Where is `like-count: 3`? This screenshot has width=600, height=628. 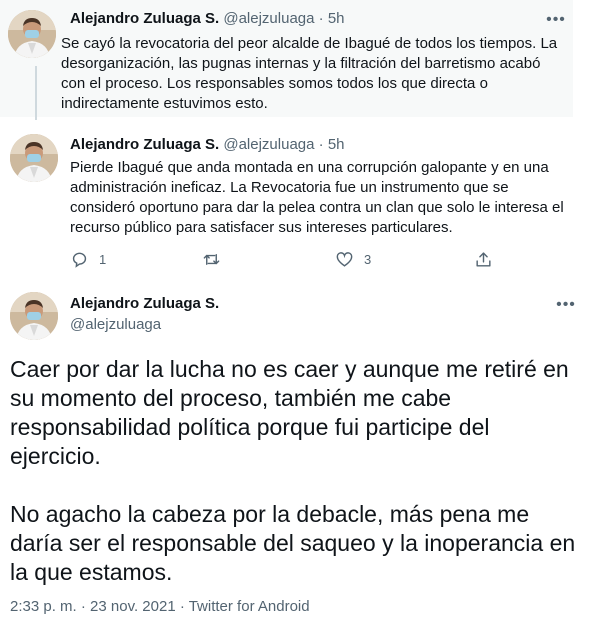
like-count: 3 is located at coordinates (368, 259).